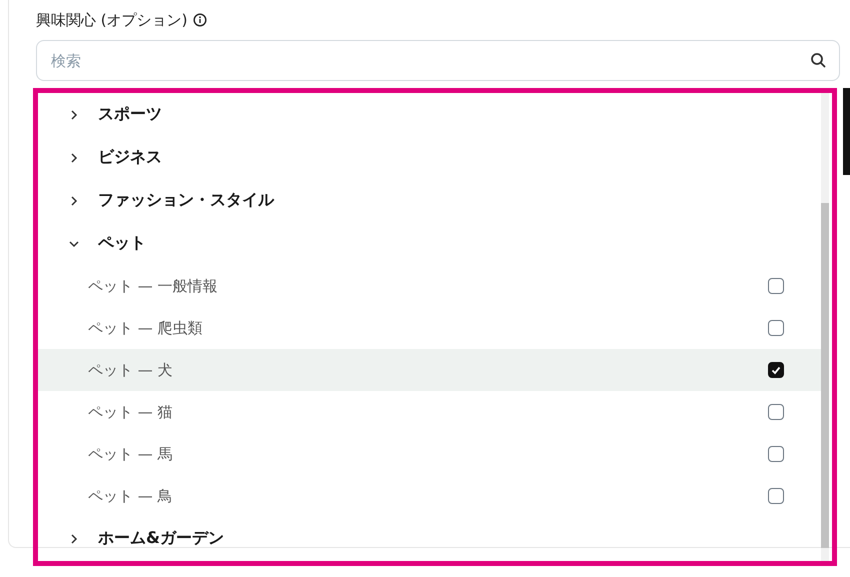  What do you see at coordinates (438, 60) in the screenshot?
I see `search-field: 検索` at bounding box center [438, 60].